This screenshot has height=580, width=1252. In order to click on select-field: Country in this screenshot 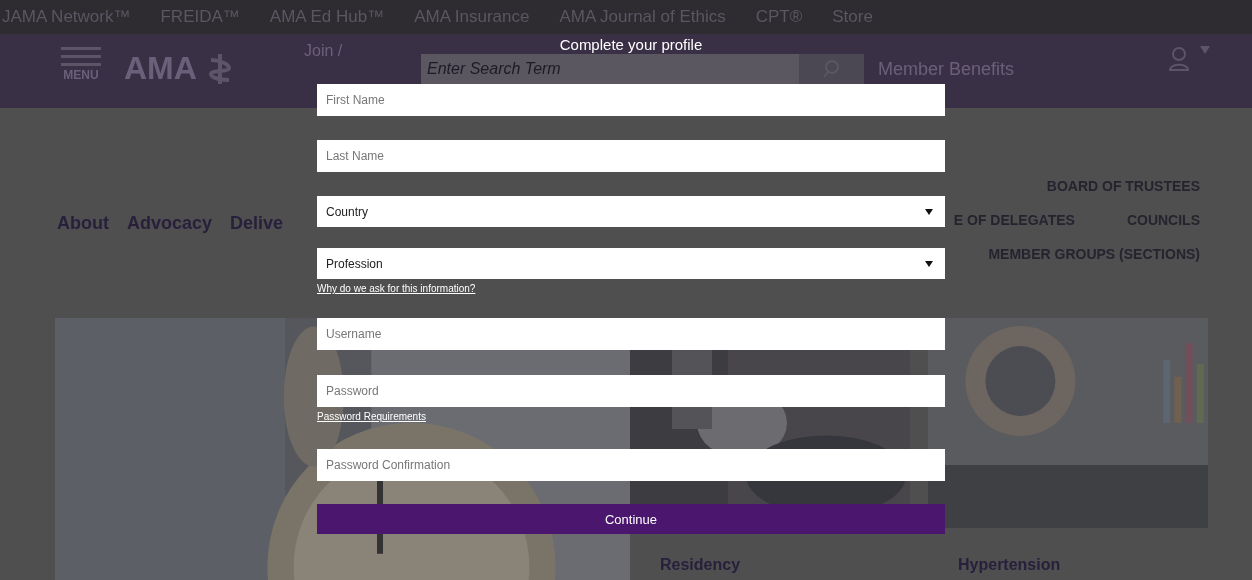, I will do `click(631, 211)`.